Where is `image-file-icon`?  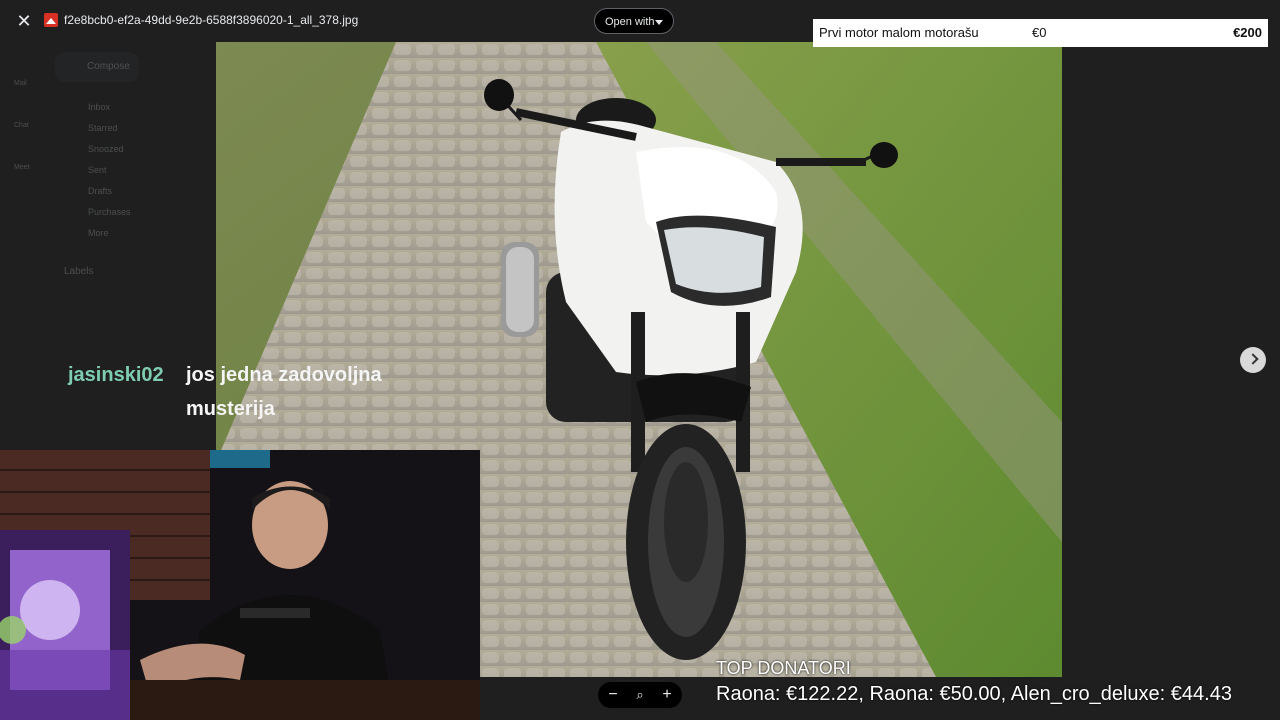 image-file-icon is located at coordinates (51, 20).